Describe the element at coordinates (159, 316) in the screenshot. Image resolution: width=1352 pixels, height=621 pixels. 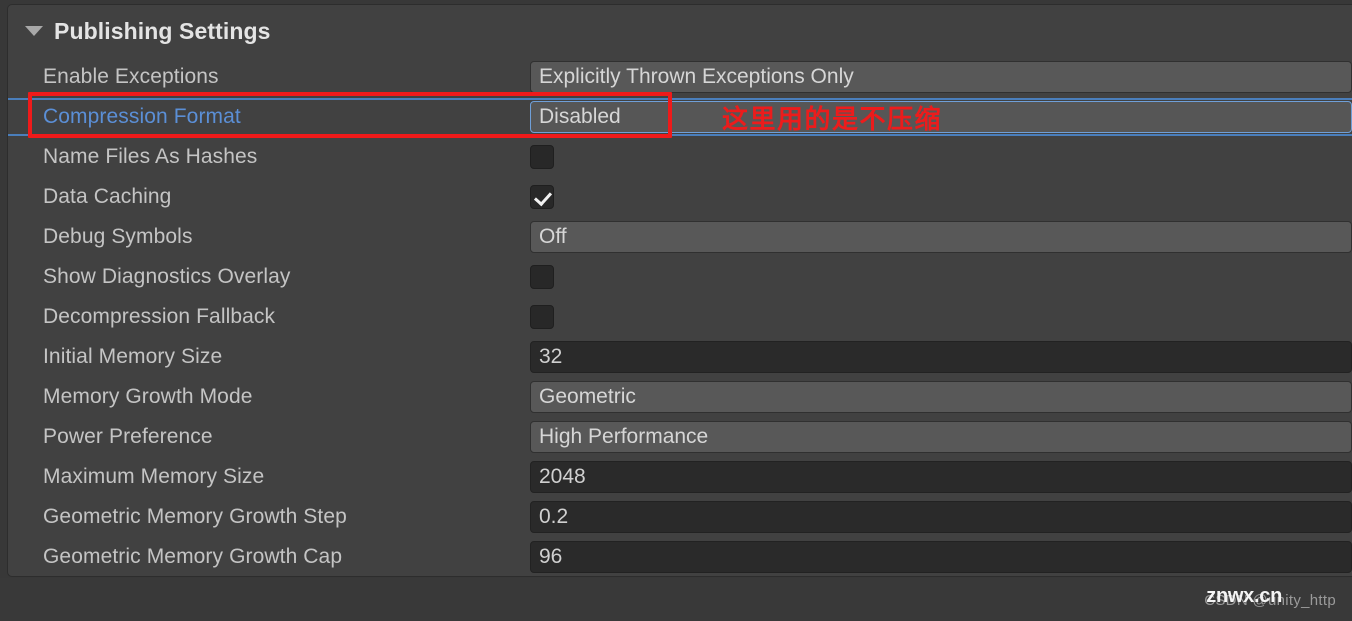
I see `row-label-decompression-fallback: Decompression Fallback` at that location.